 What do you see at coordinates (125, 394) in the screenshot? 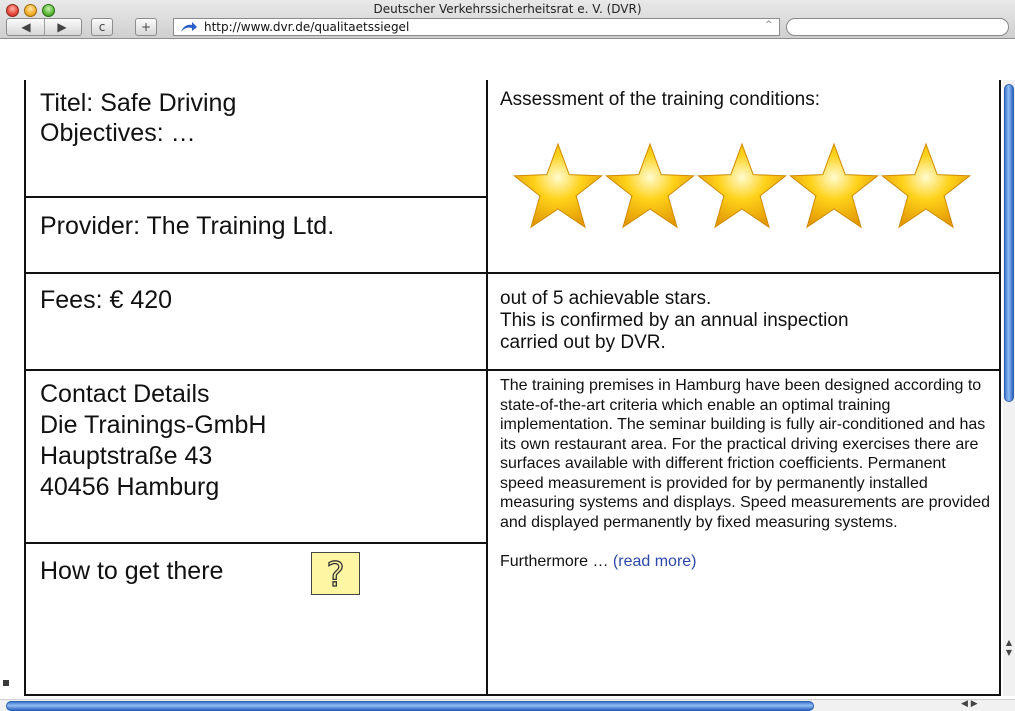
I see `contact-heading: Contact Details` at bounding box center [125, 394].